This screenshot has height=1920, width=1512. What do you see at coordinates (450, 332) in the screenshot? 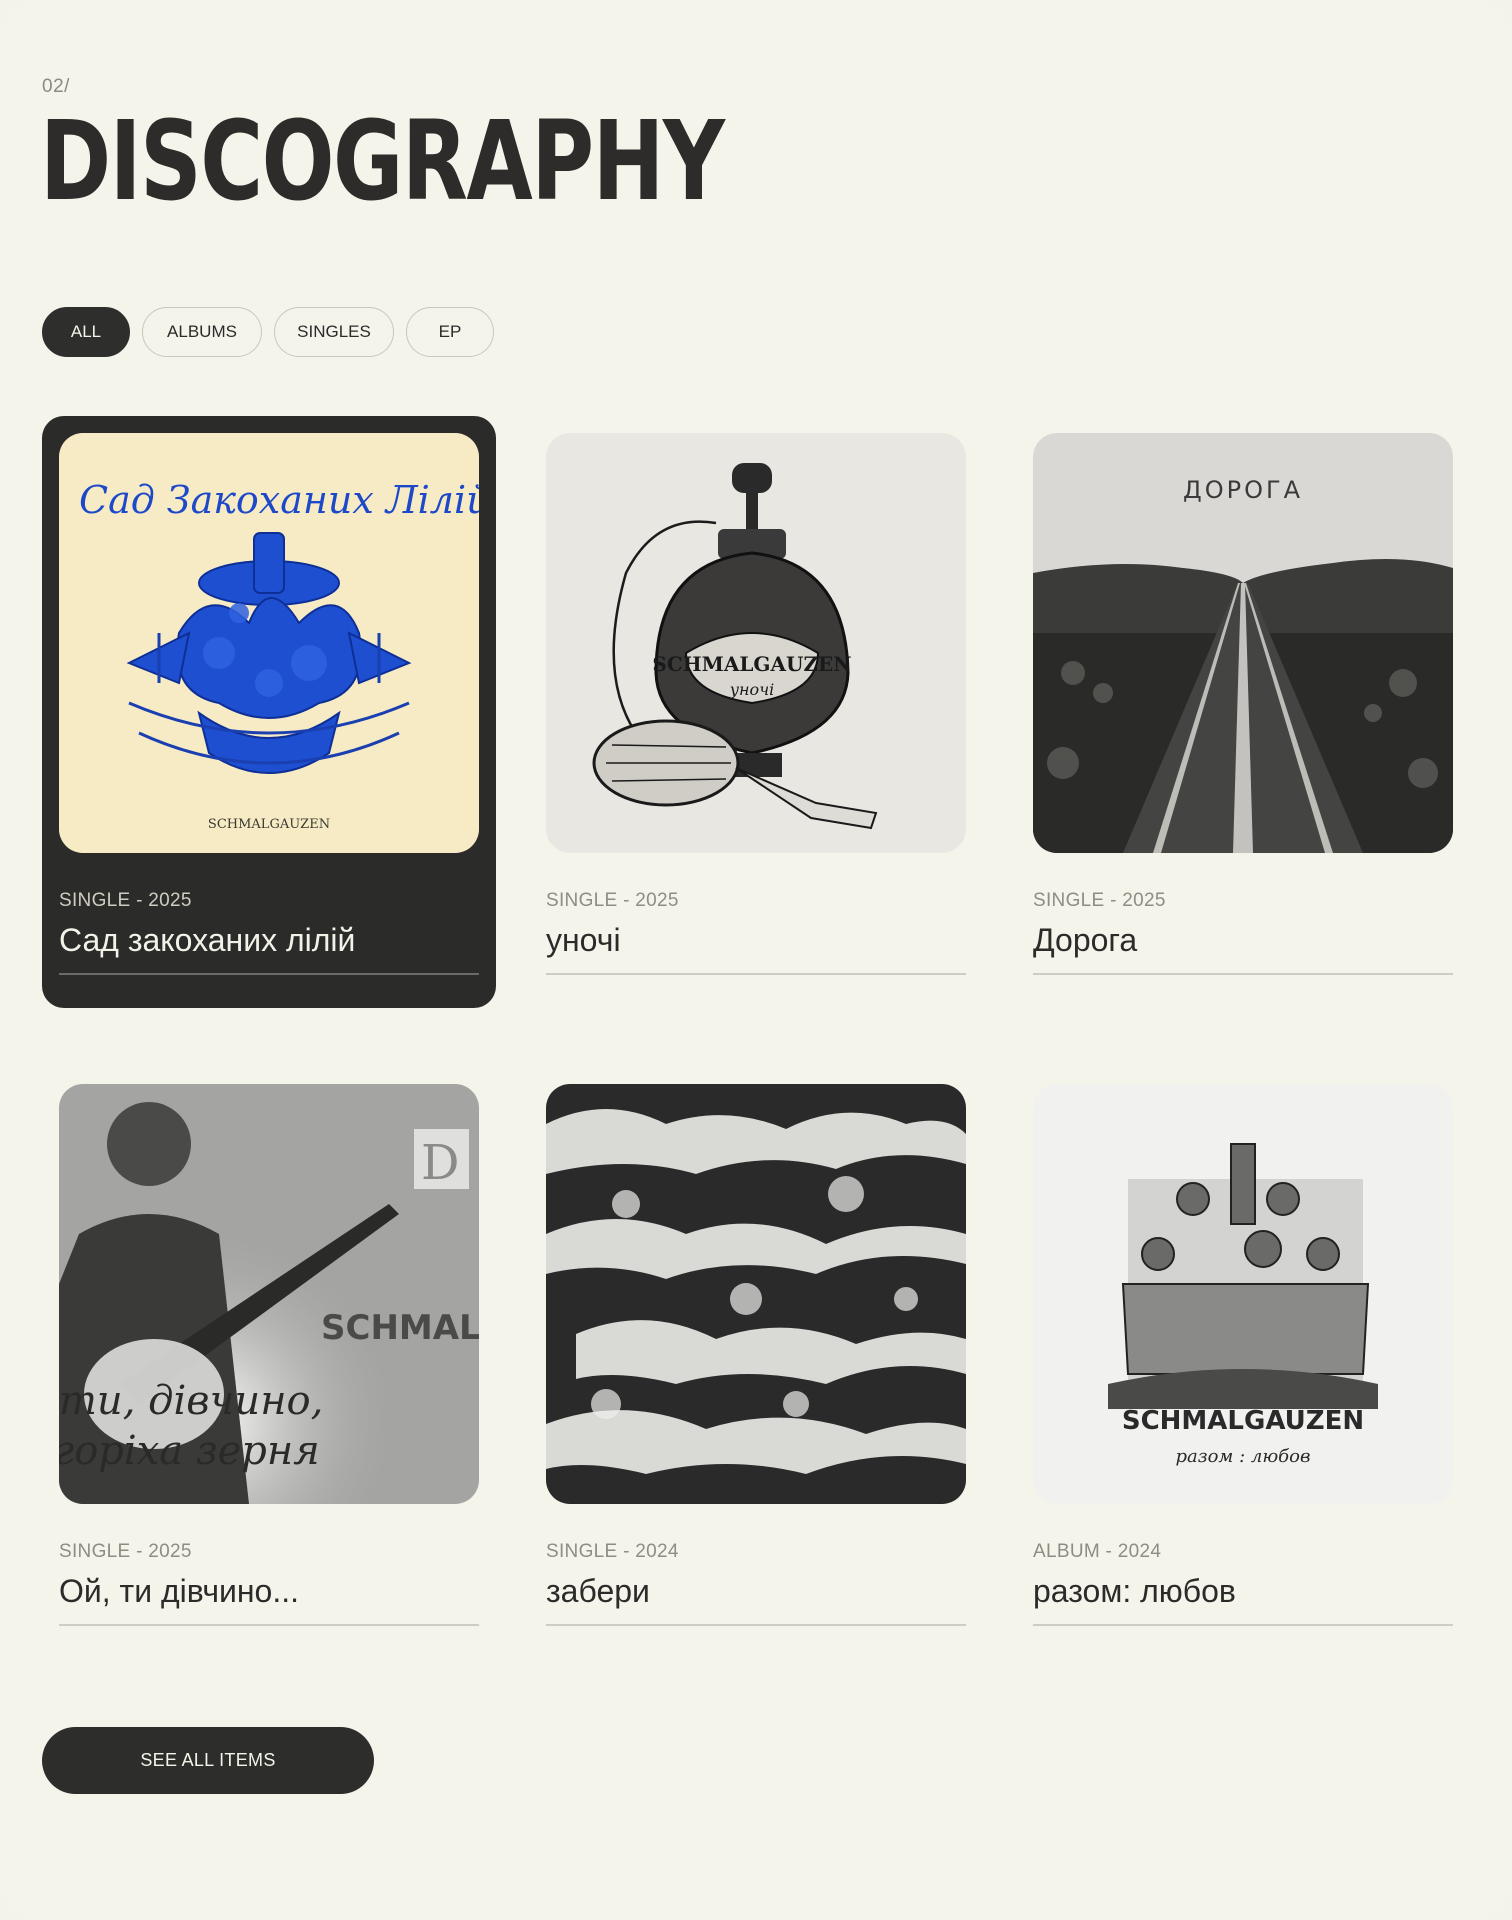
I see `filter-ep-chip: EP` at bounding box center [450, 332].